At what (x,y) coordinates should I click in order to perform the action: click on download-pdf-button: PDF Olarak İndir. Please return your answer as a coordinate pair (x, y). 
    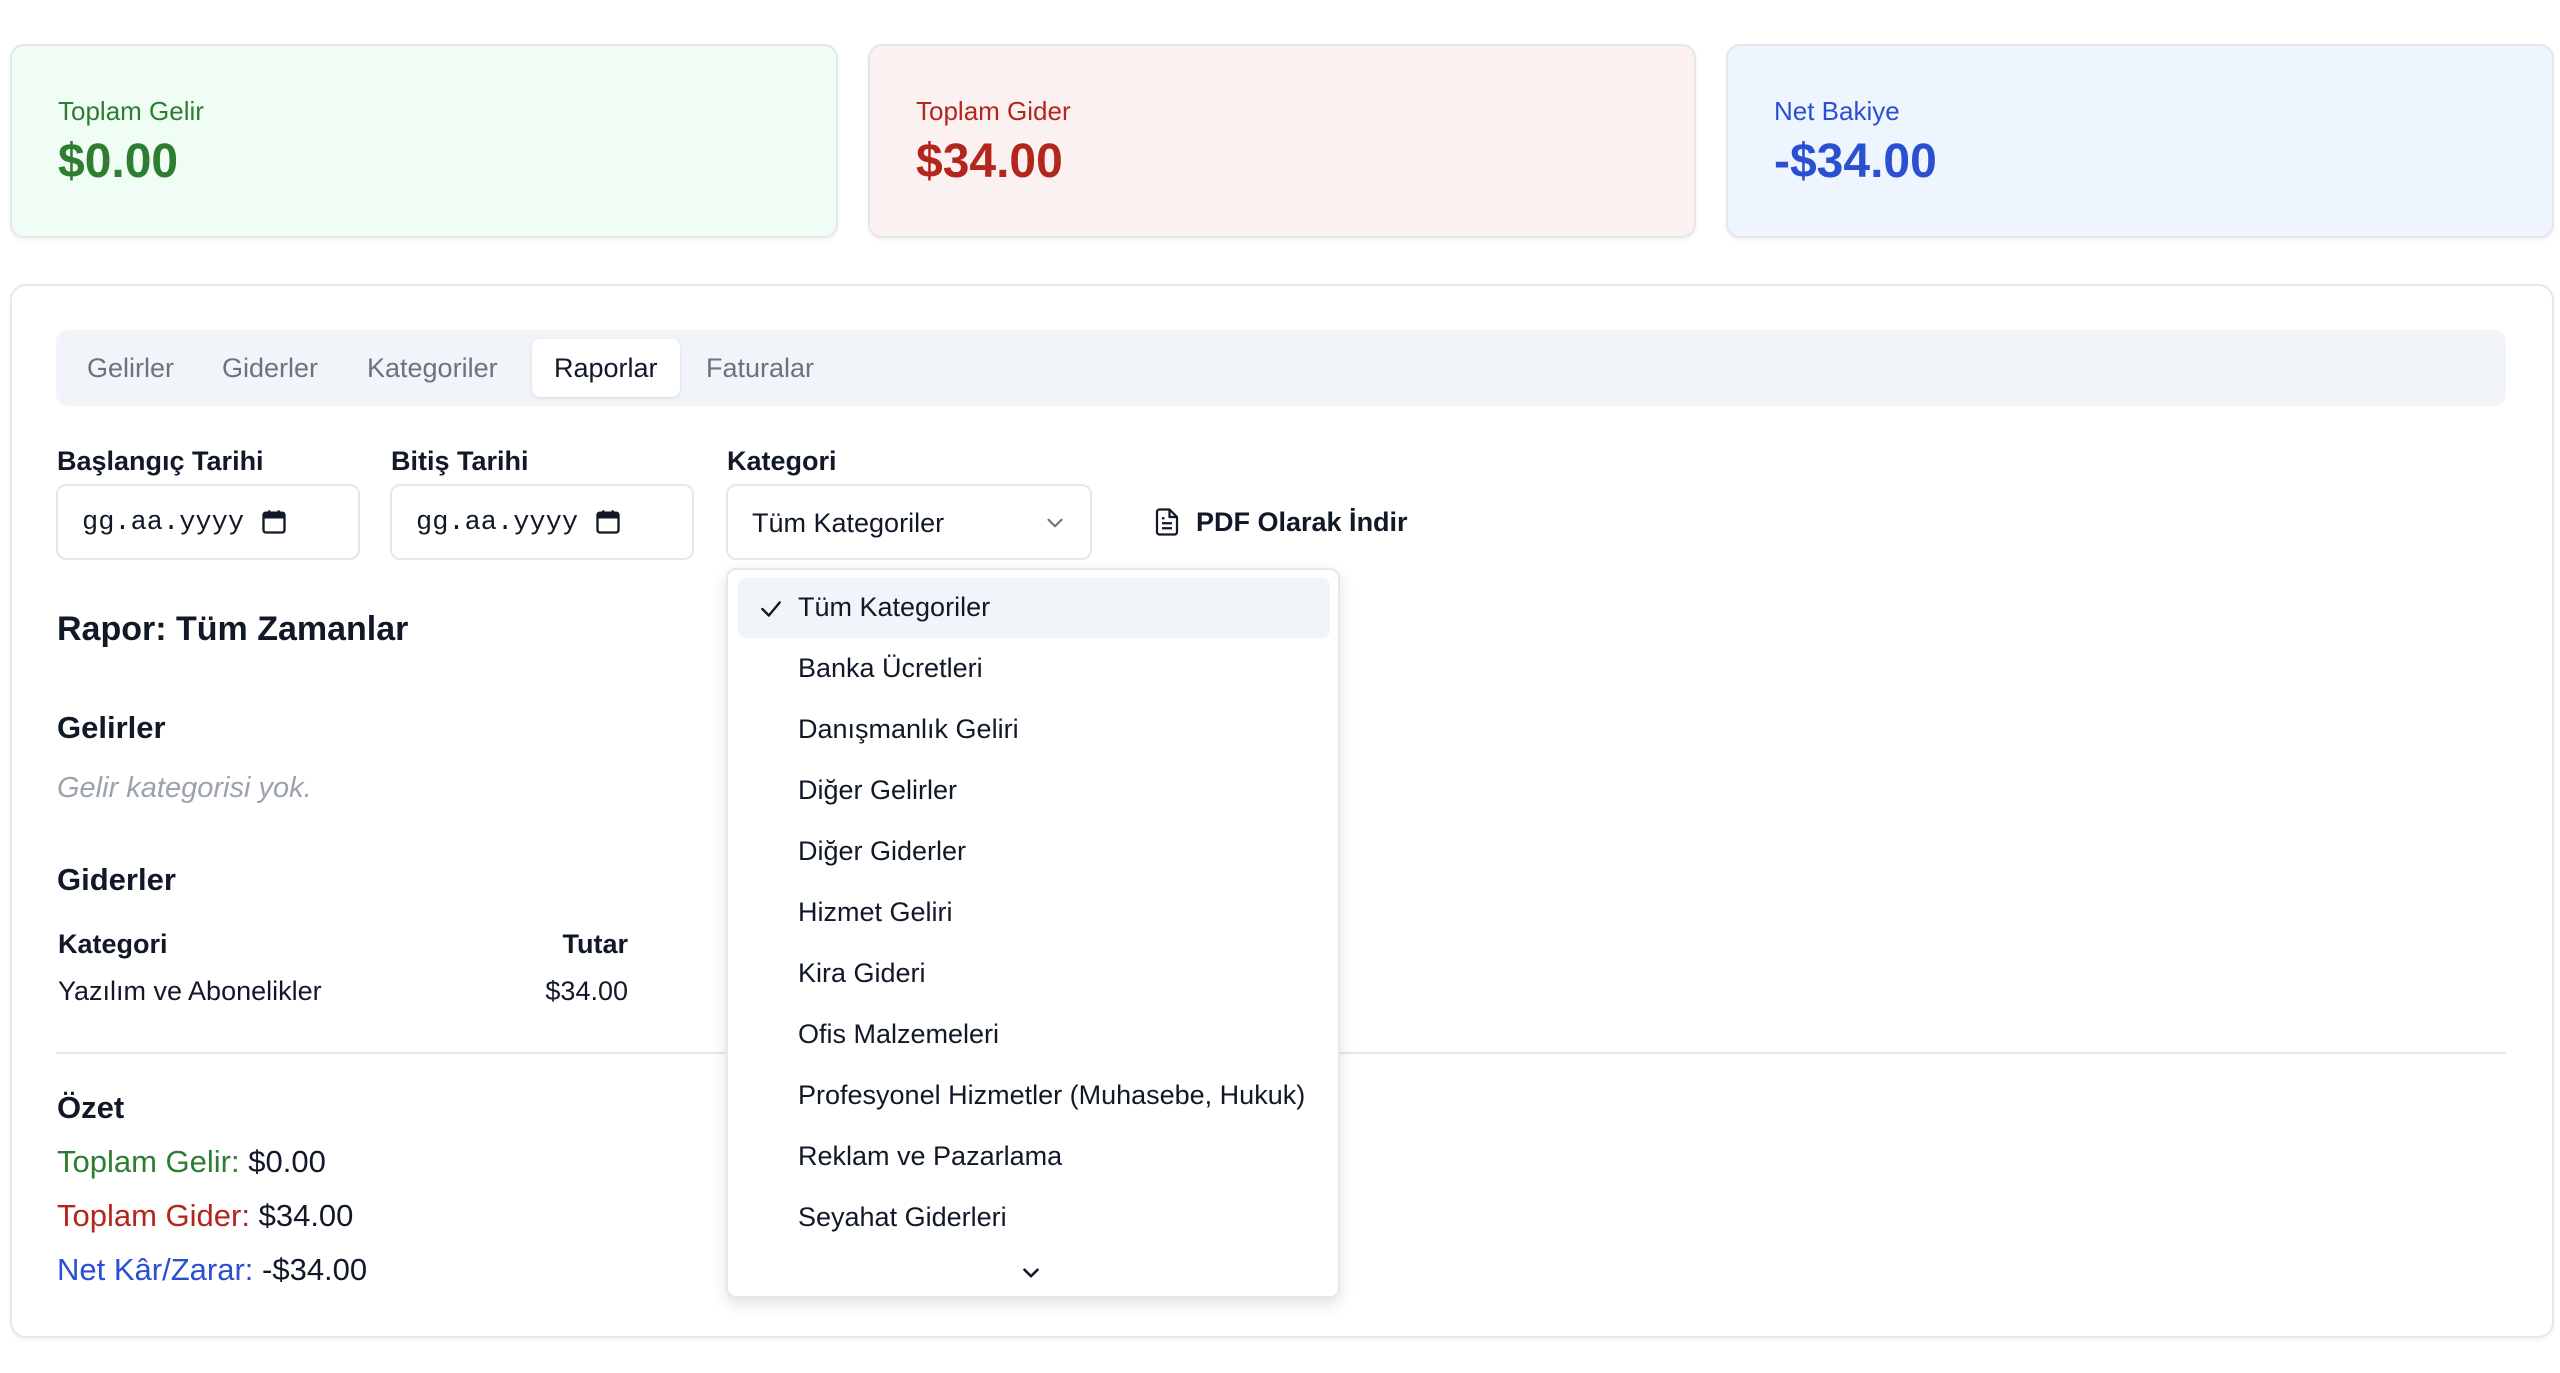
    Looking at the image, I should click on (1280, 522).